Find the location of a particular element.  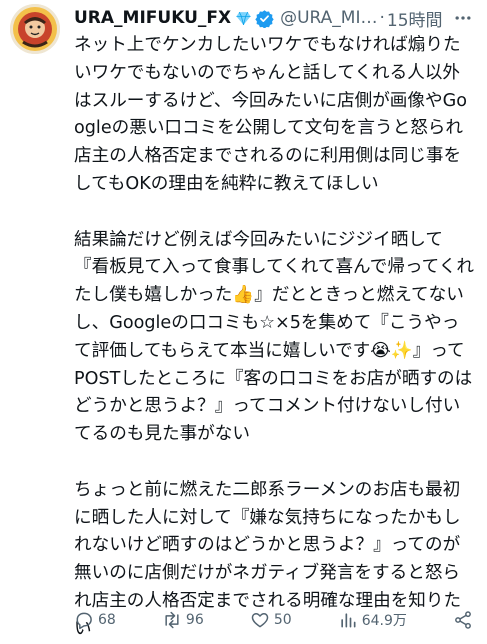

views-button: 64.9万 is located at coordinates (372, 620).